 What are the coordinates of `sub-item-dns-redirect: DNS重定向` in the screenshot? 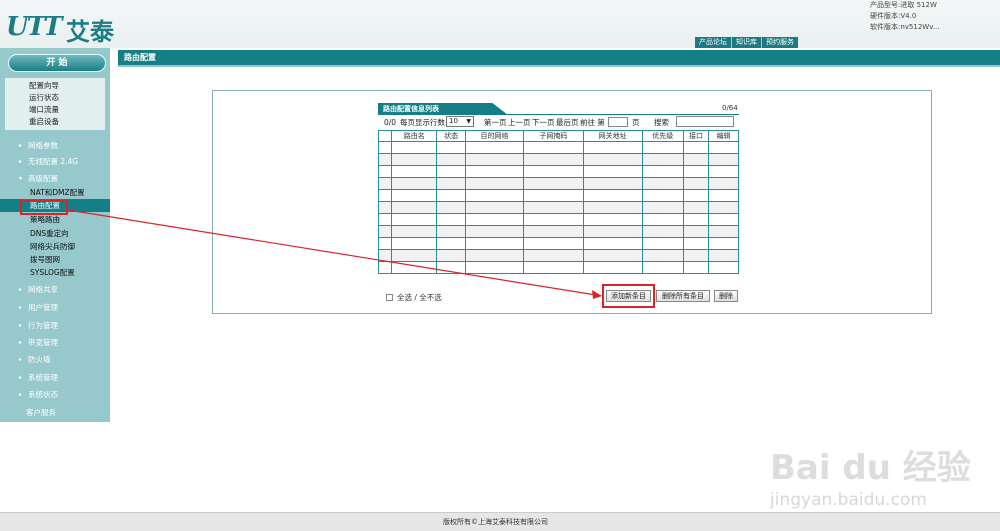 It's located at (55, 233).